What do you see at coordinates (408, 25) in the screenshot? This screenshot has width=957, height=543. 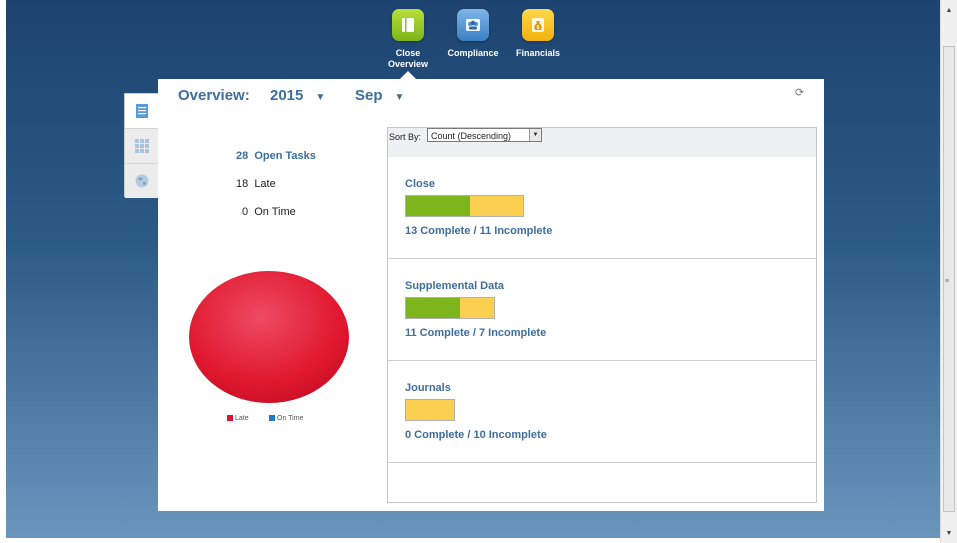 I see `book-icon` at bounding box center [408, 25].